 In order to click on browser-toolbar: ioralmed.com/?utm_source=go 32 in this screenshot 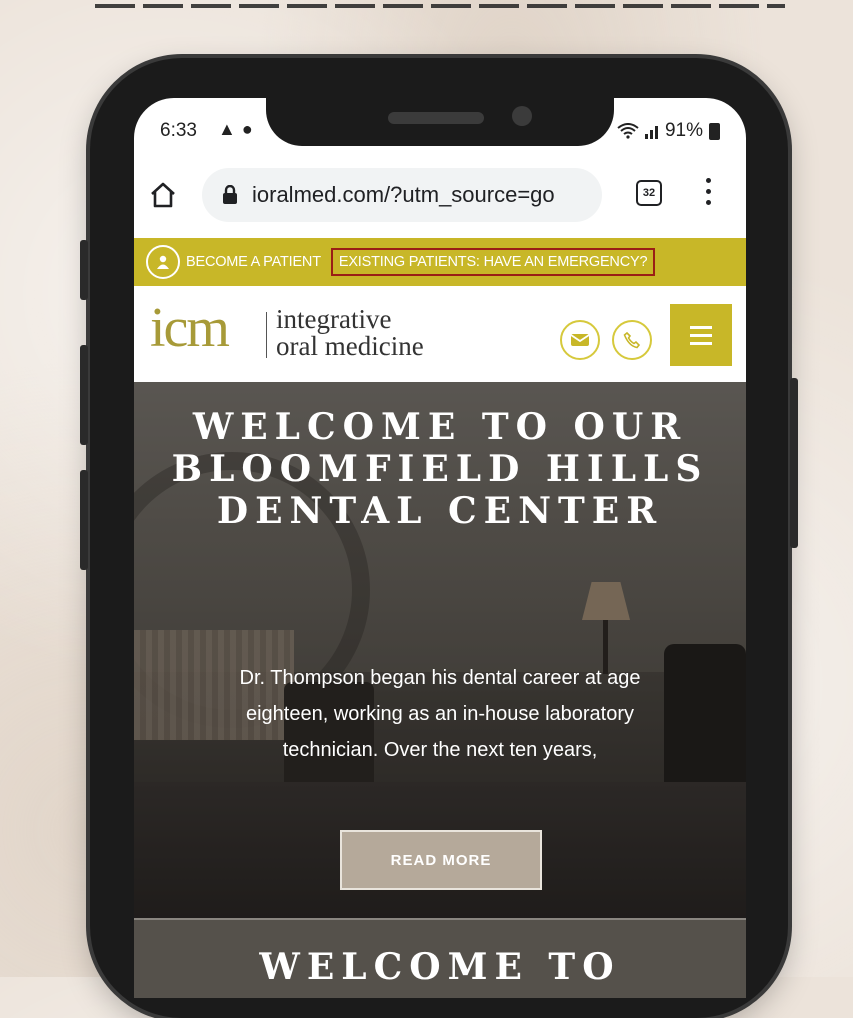, I will do `click(440, 195)`.